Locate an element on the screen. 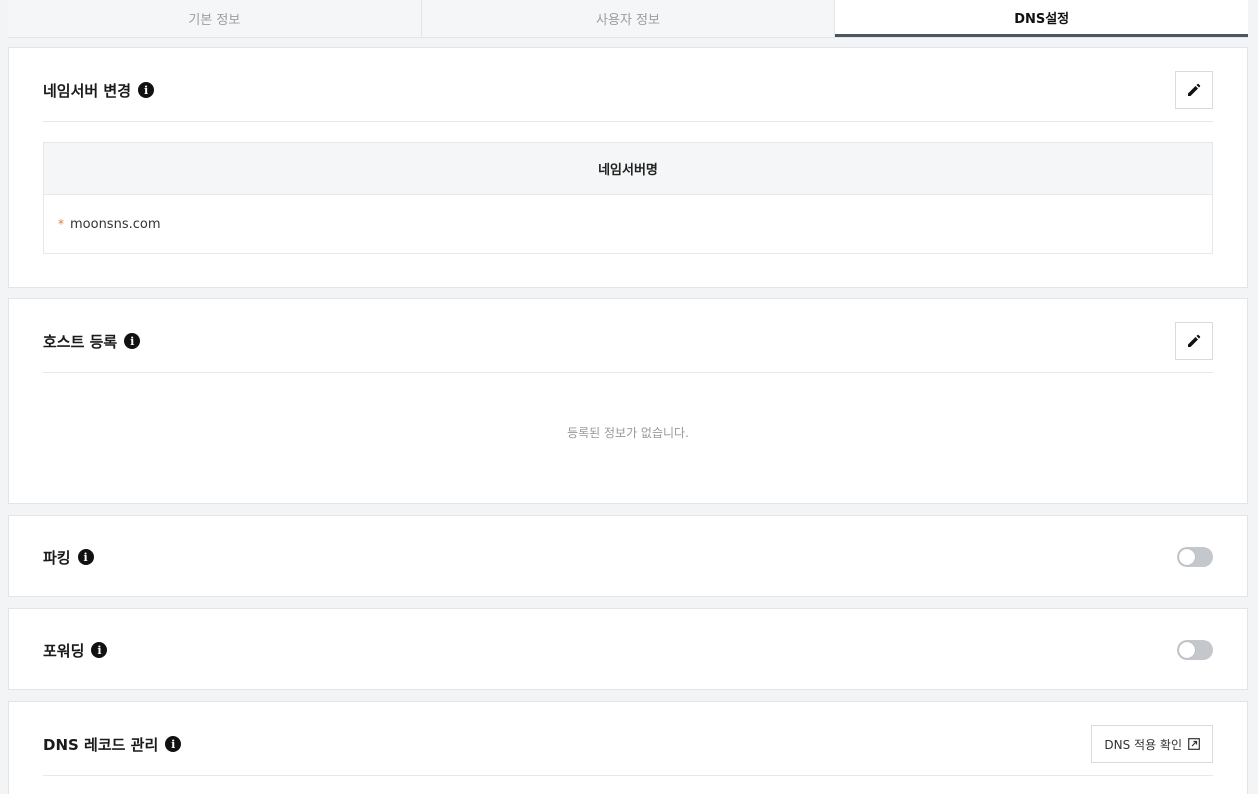 The width and height of the screenshot is (1258, 794). dns-record-title-text: DNS 레코드 관리 is located at coordinates (101, 744).